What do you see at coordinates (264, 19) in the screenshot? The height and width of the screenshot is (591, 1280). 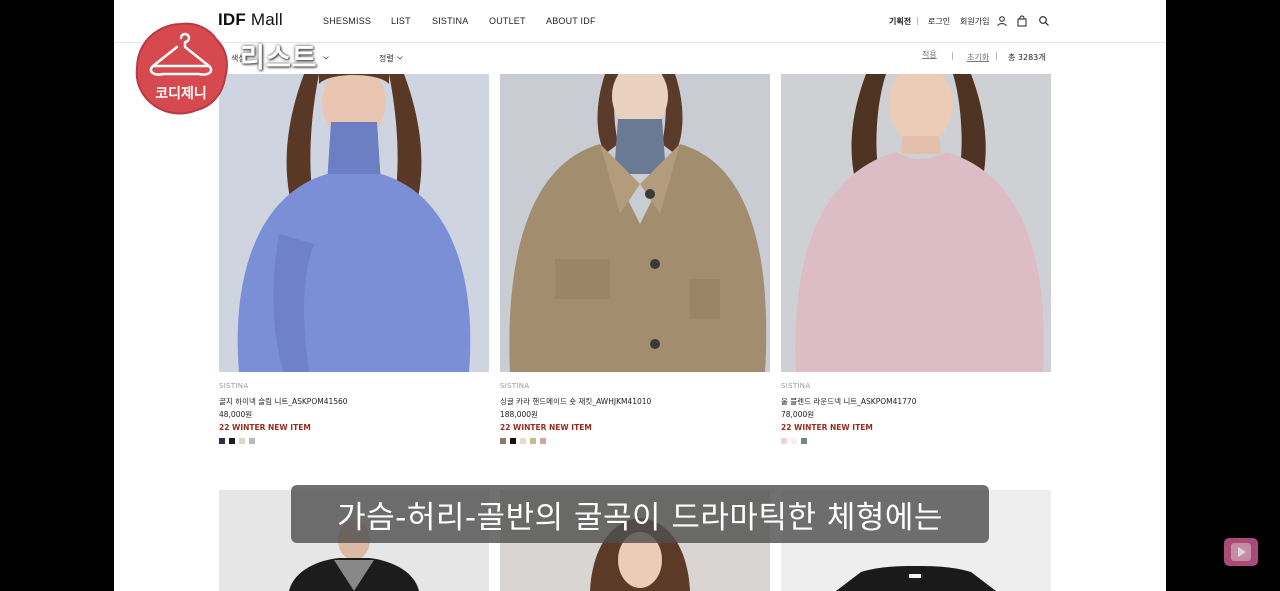 I see `logo-rest: Mall` at bounding box center [264, 19].